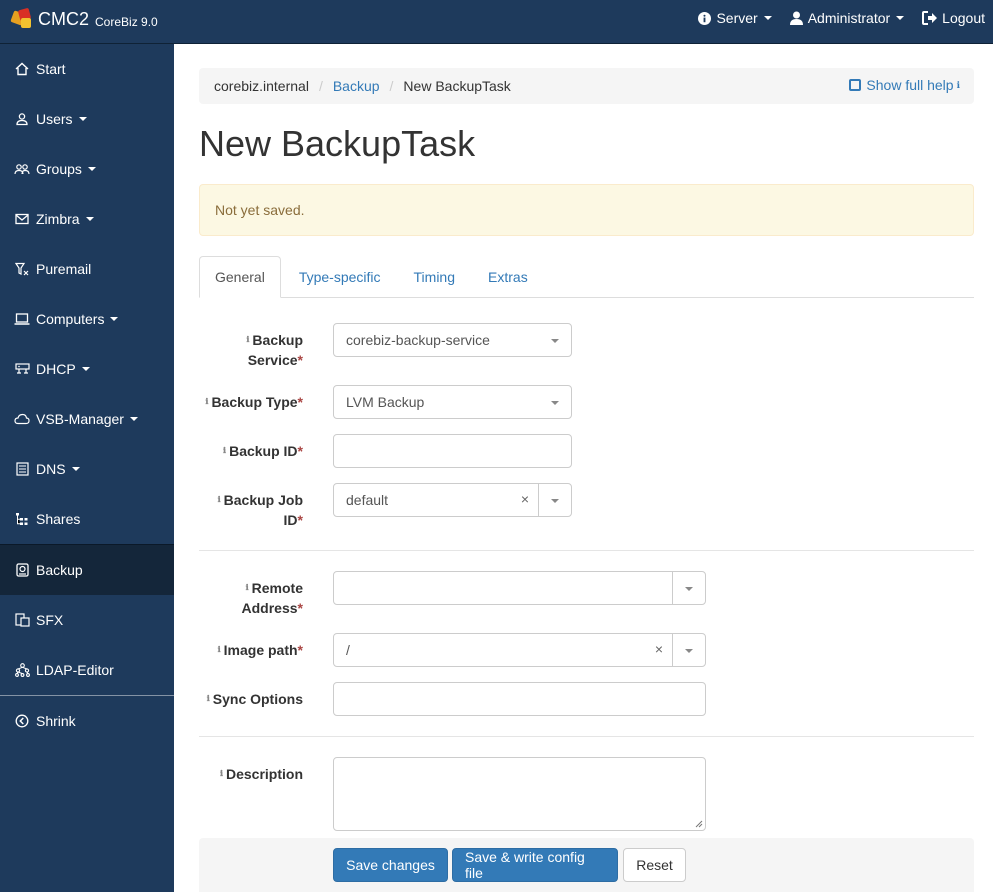 The image size is (993, 892). What do you see at coordinates (22, 269) in the screenshot?
I see `filter-icon` at bounding box center [22, 269].